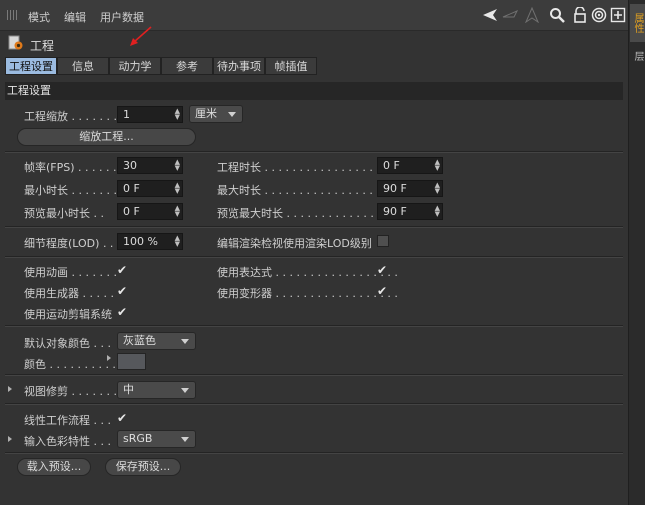  What do you see at coordinates (74, 116) in the screenshot?
I see `project-scale-label: 工程缩放 . . . . . . . .` at bounding box center [74, 116].